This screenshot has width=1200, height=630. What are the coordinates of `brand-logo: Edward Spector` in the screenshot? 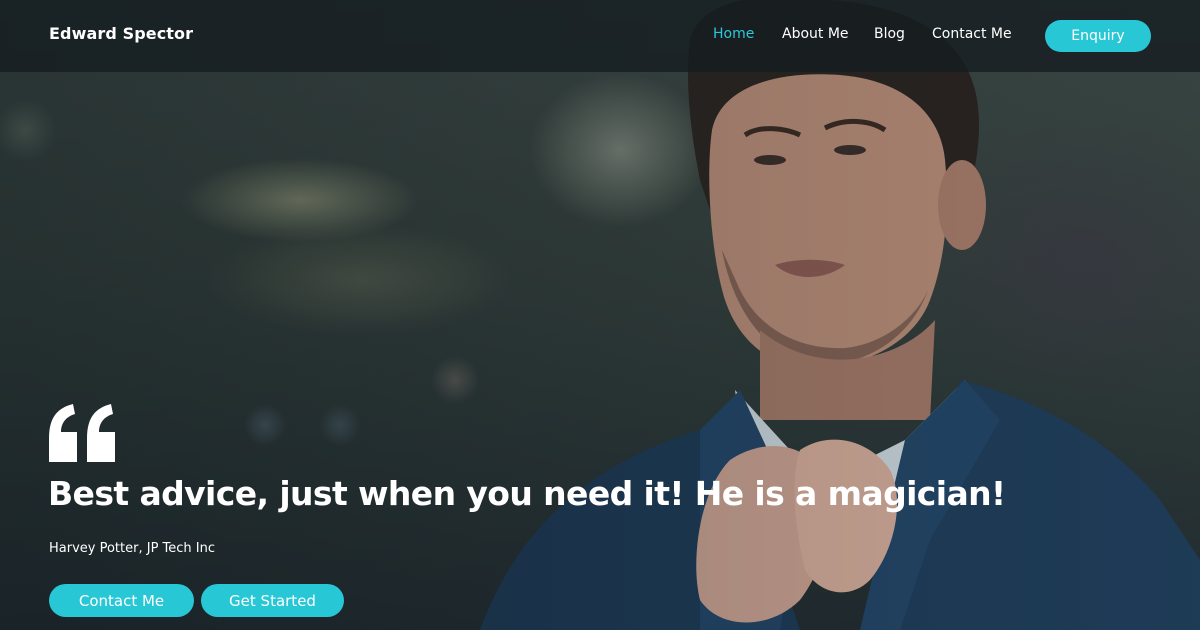 It's located at (121, 33).